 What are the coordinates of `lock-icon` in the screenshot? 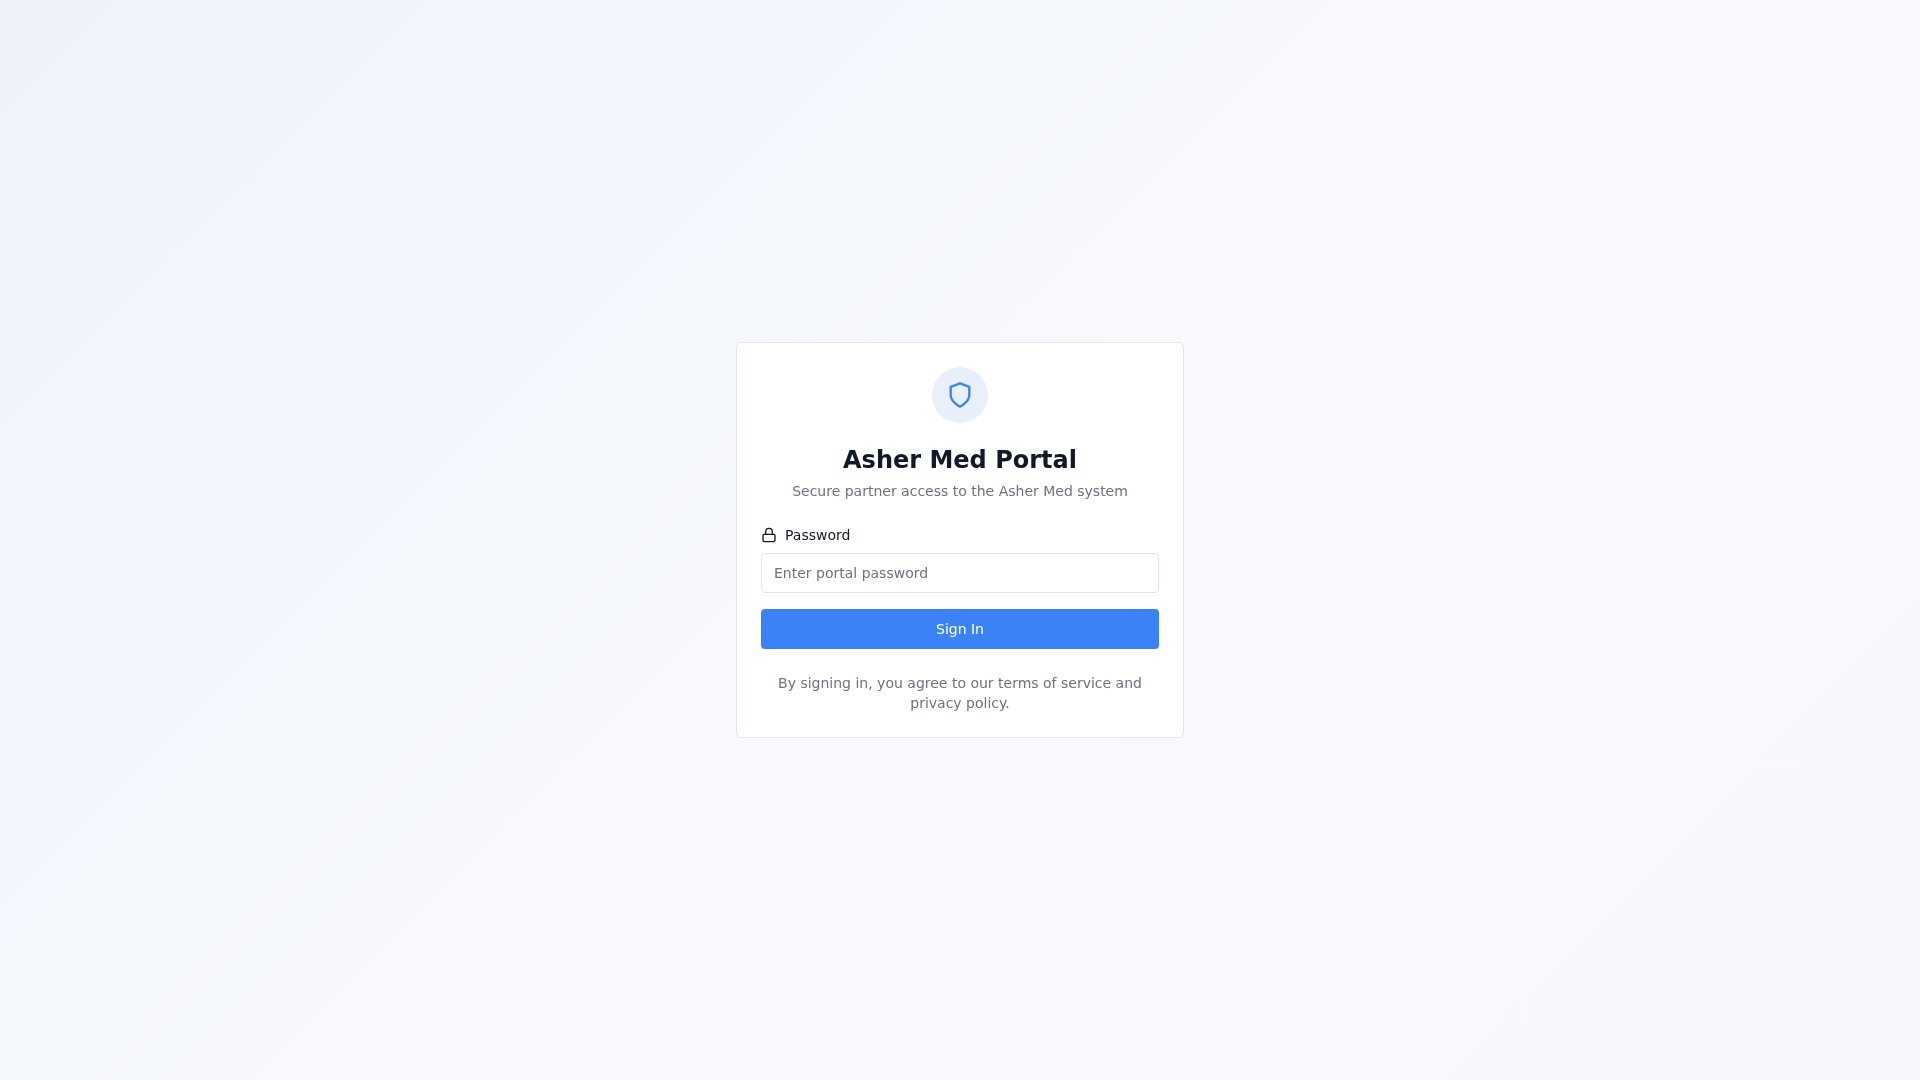 It's located at (769, 535).